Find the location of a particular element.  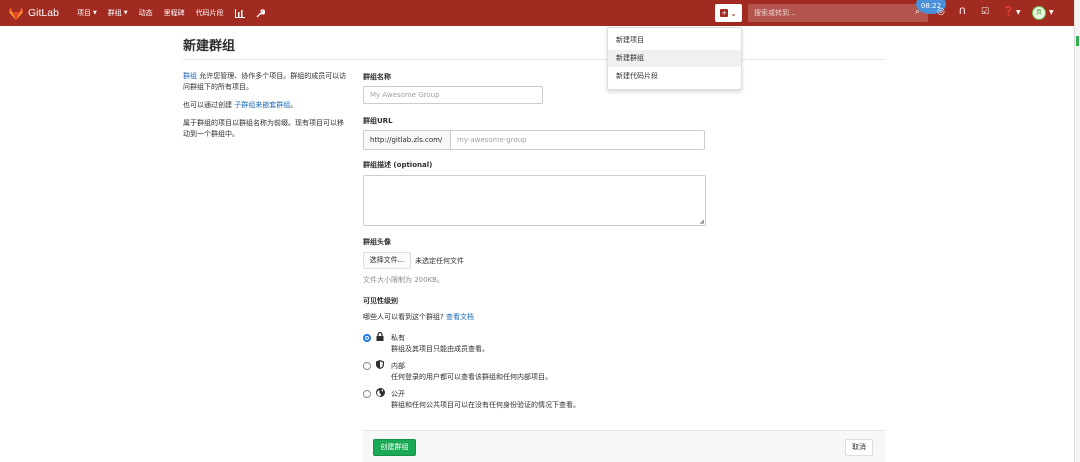

help-text-1: 允许您管理、协作多个项目。群组的成员可以访问群组下的所有项目。 is located at coordinates (265, 81).